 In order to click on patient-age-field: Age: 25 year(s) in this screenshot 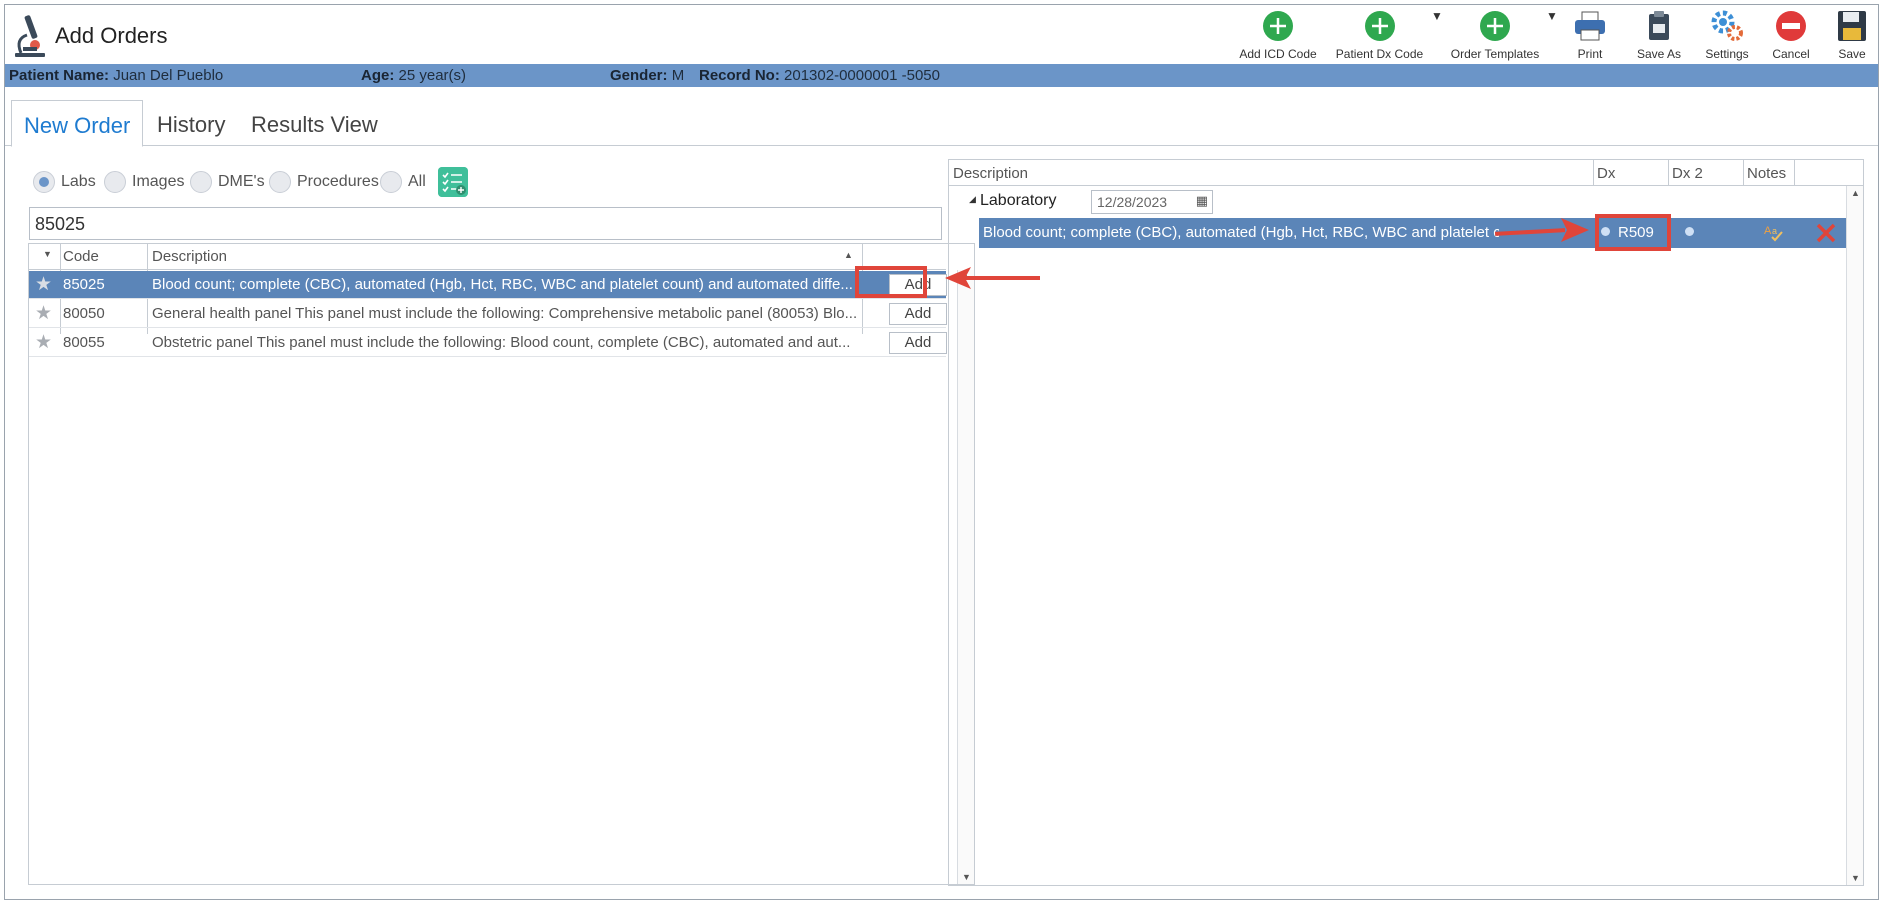, I will do `click(413, 75)`.